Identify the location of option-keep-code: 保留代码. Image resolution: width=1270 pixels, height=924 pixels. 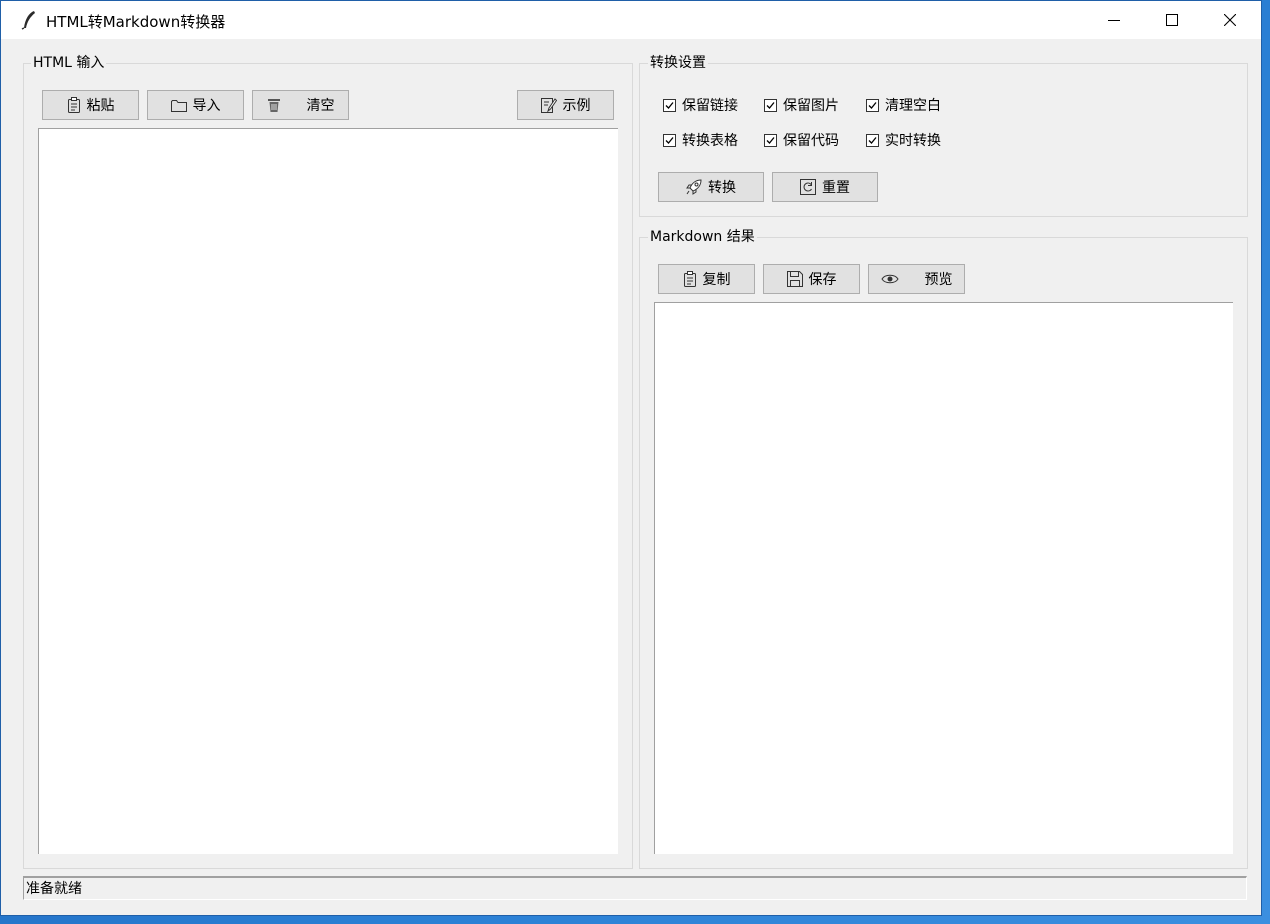
(801, 140).